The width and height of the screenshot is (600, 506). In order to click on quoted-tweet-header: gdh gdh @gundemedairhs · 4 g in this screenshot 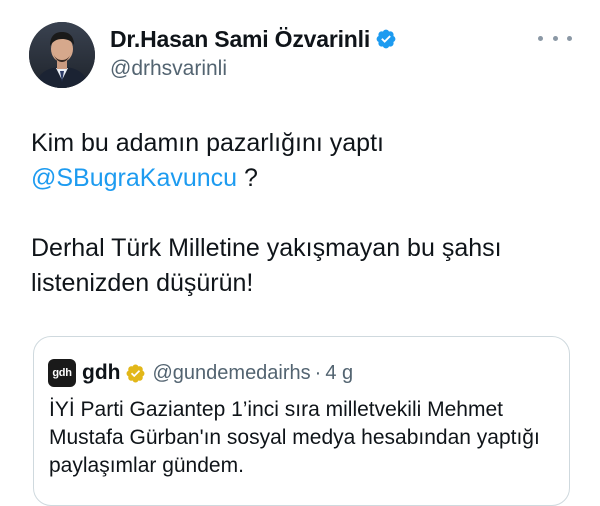, I will do `click(200, 373)`.